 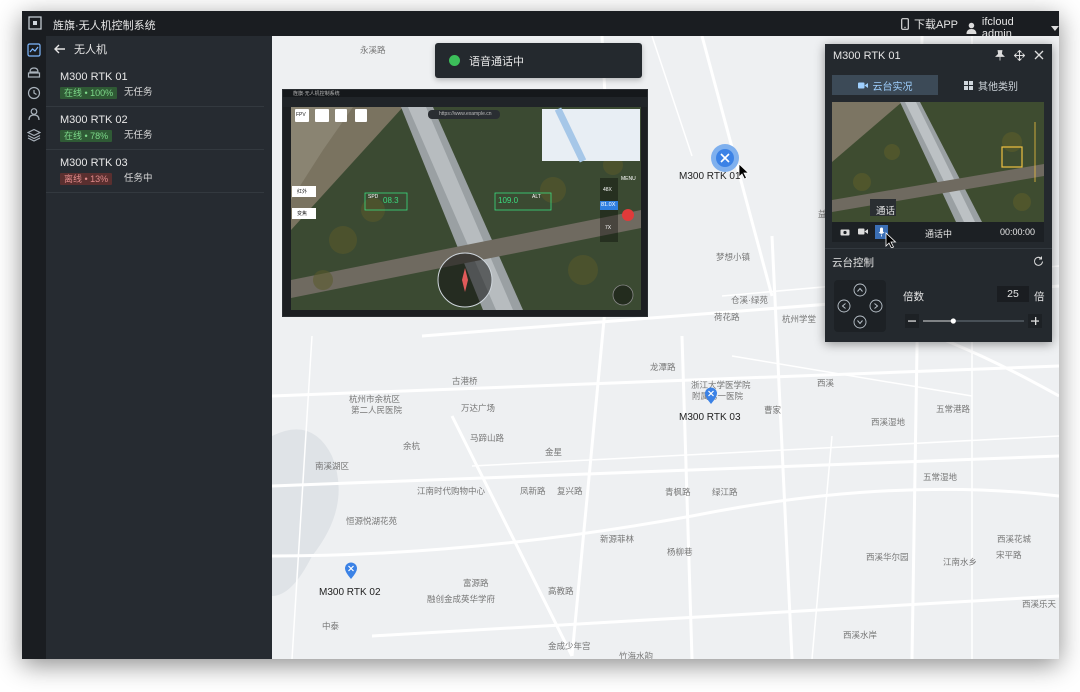 I want to click on map-label: 曹家, so click(x=773, y=410).